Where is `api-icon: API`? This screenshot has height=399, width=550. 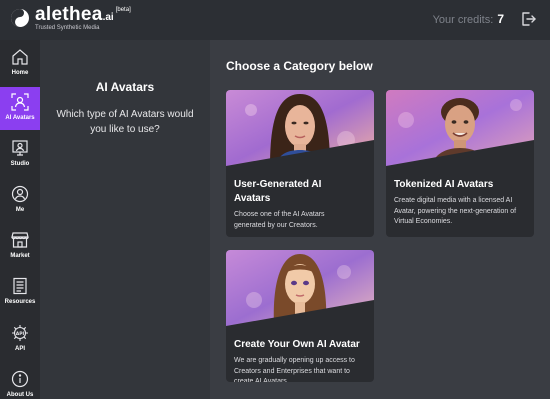
api-icon: API is located at coordinates (20, 333).